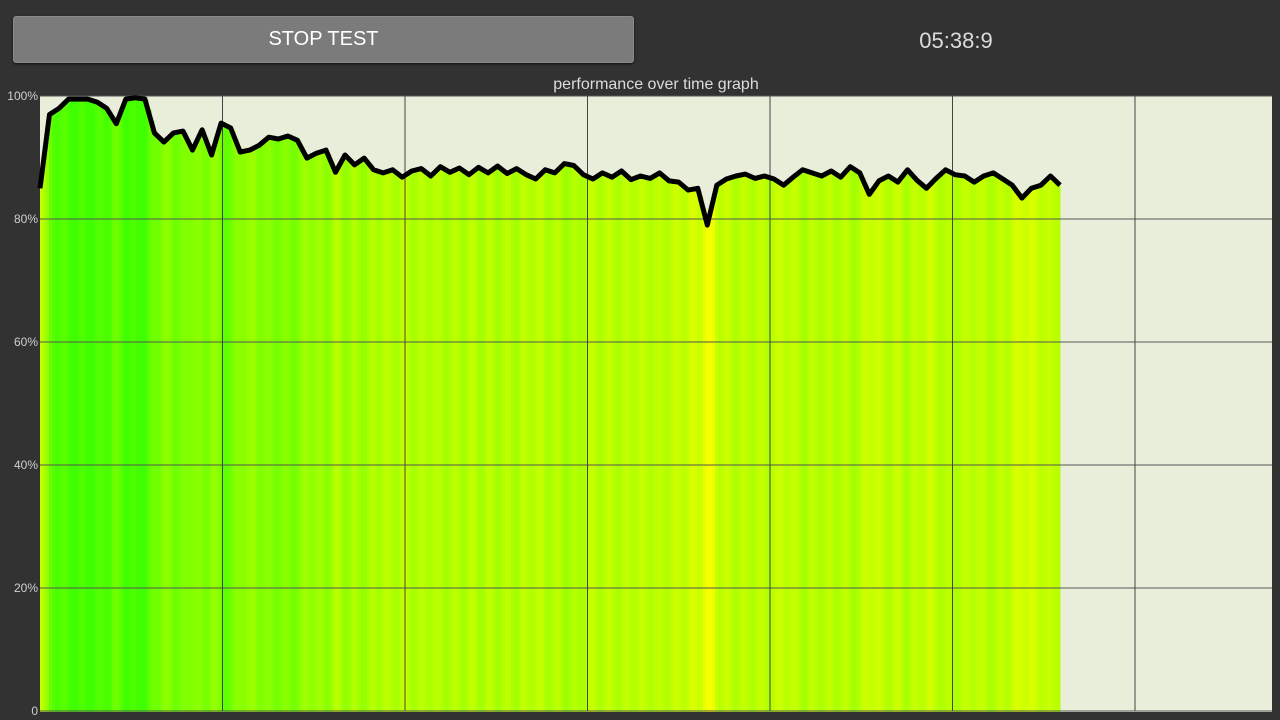 The width and height of the screenshot is (1280, 720). I want to click on y-tick-label: 60%, so click(26, 342).